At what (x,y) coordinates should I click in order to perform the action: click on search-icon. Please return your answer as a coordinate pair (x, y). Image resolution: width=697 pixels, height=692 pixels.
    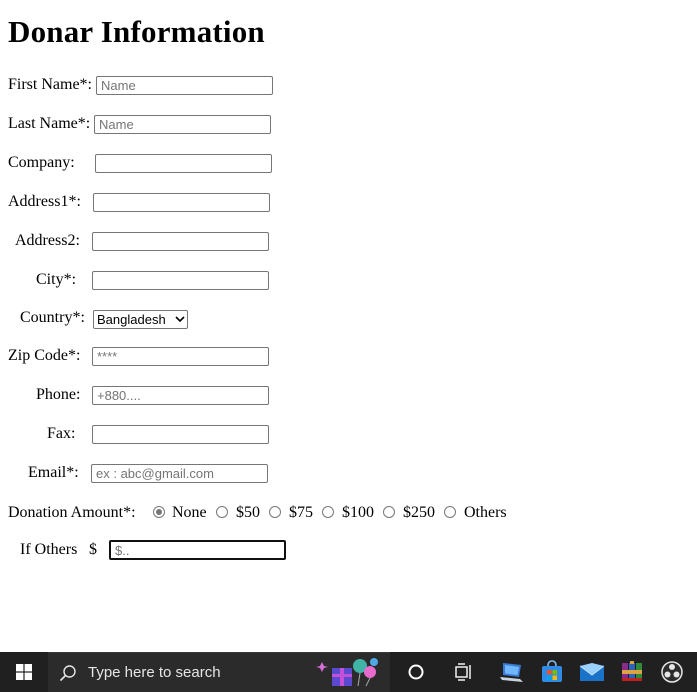
    Looking at the image, I should click on (68, 673).